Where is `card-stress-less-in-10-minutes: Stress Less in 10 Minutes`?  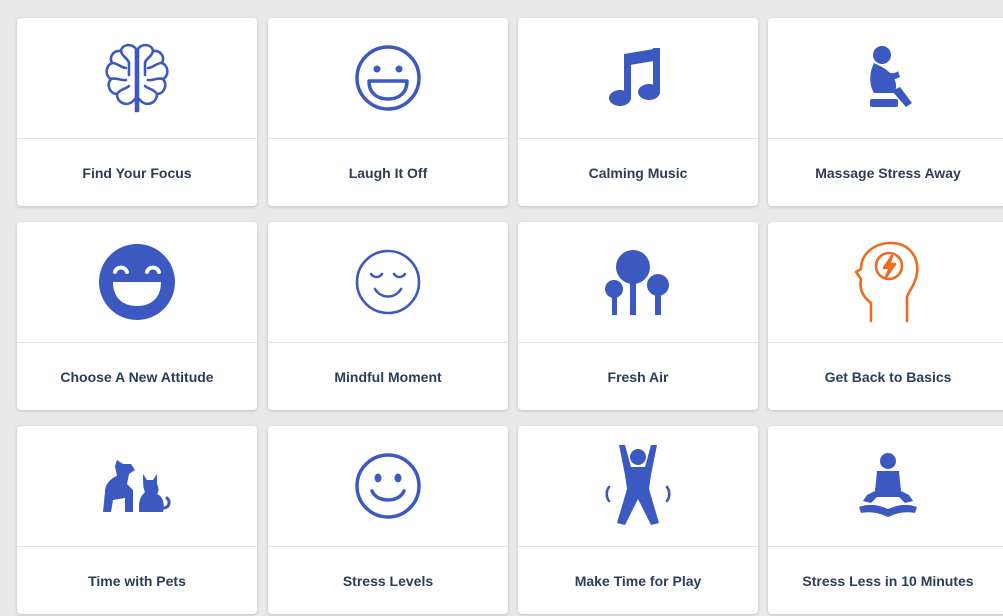
card-stress-less-in-10-minutes: Stress Less in 10 Minutes is located at coordinates (885, 520).